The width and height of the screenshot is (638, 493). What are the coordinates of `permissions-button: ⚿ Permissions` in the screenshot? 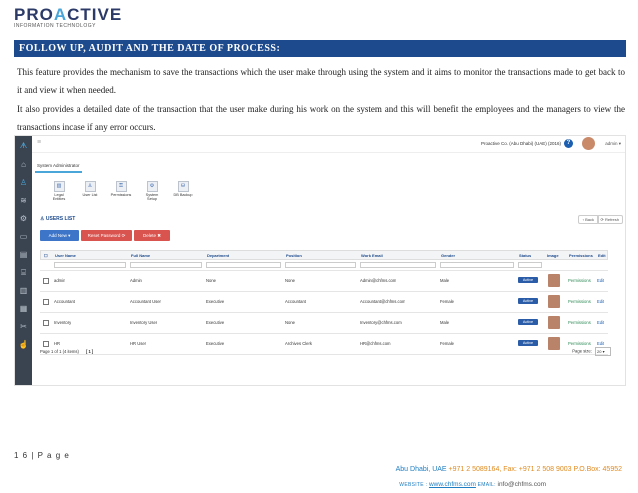 It's located at (121, 189).